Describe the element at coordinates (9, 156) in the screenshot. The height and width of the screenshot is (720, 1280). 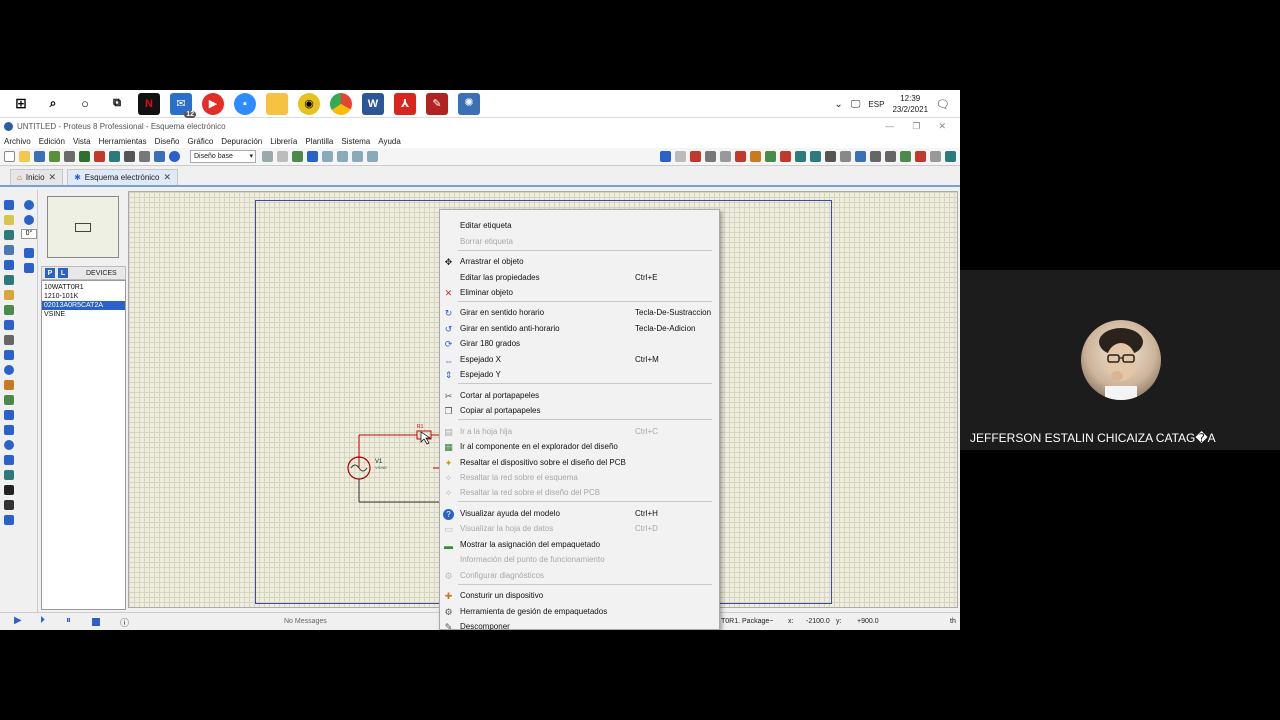
I see `new-file-icon` at that location.